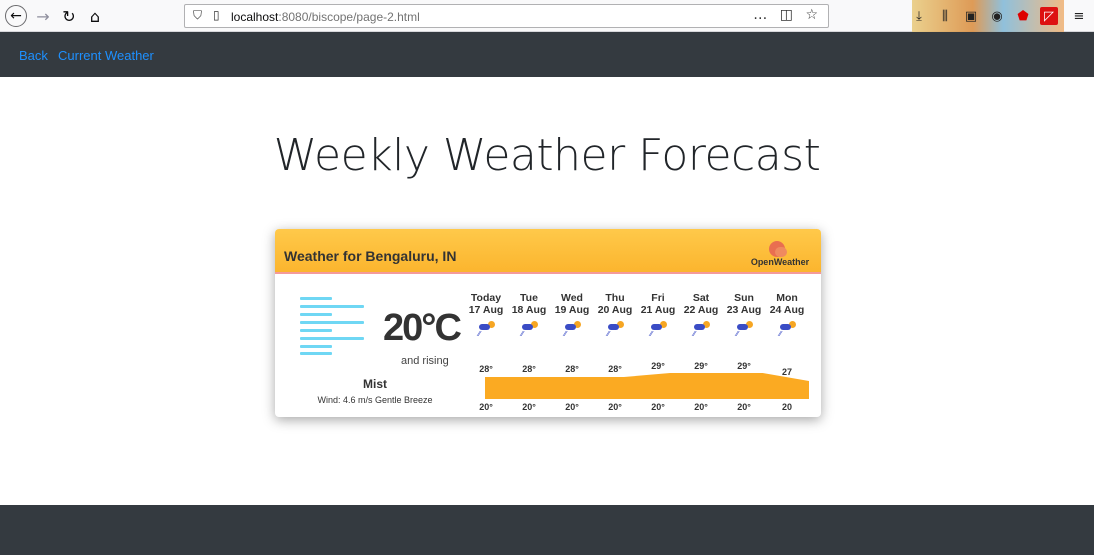 The width and height of the screenshot is (1094, 555). What do you see at coordinates (422, 328) in the screenshot?
I see `current-temperature: 20°C` at bounding box center [422, 328].